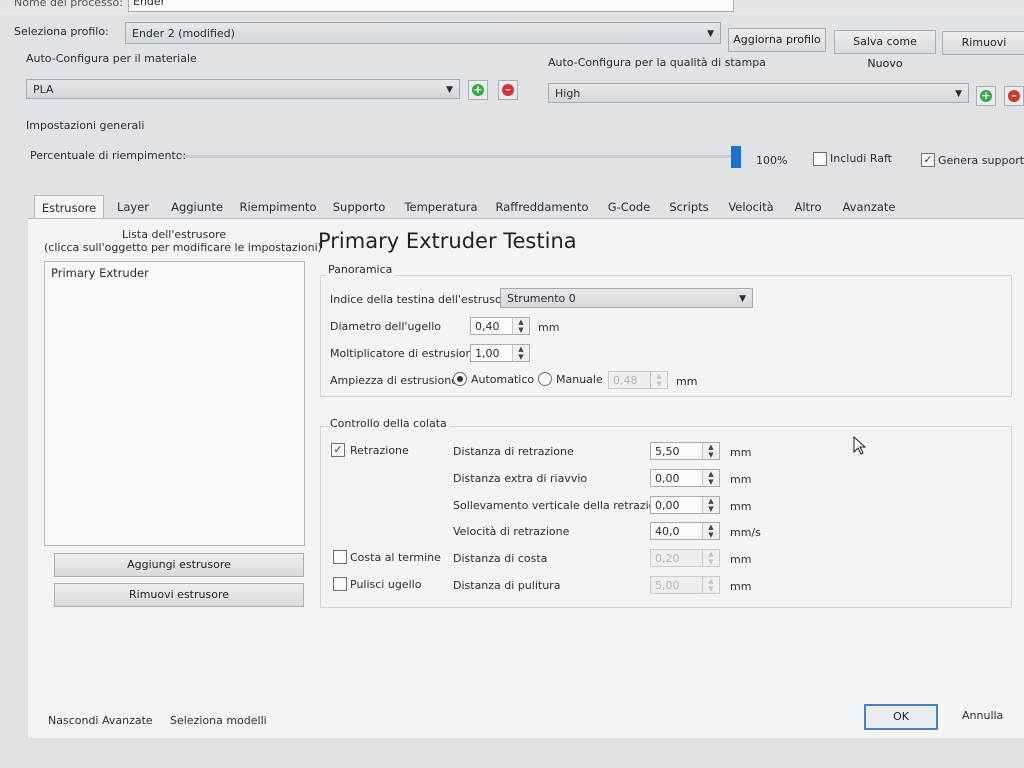  Describe the element at coordinates (460, 379) in the screenshot. I see `width-auto-radio` at that location.